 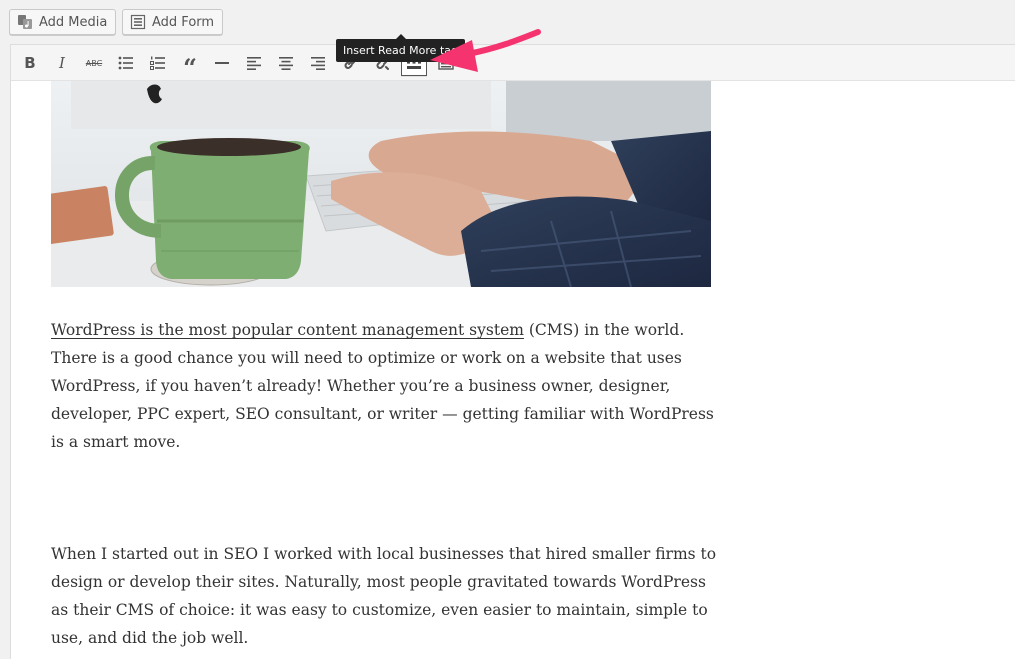 I want to click on bold-icon: B, so click(x=30, y=63).